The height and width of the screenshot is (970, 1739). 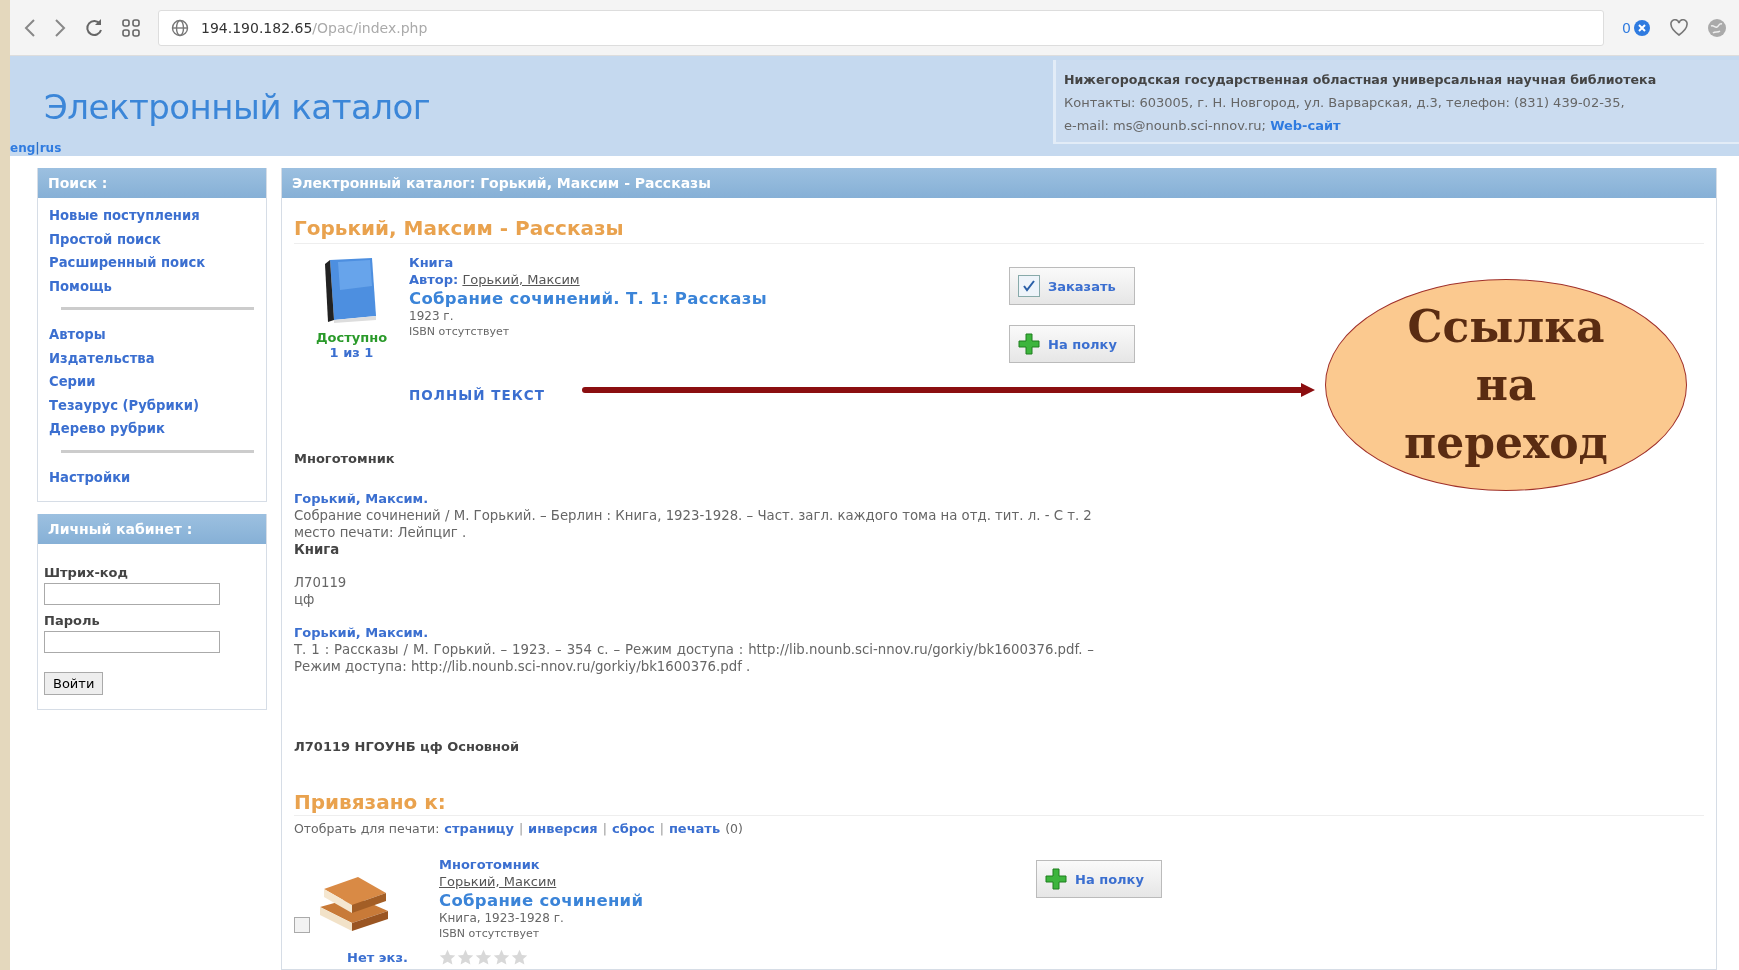 I want to click on field-label: Штрих-код, so click(x=86, y=573).